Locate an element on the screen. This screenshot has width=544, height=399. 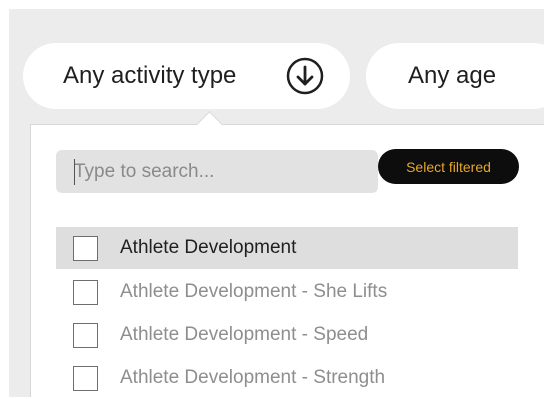
option-label: Athlete Development - Strength is located at coordinates (253, 377).